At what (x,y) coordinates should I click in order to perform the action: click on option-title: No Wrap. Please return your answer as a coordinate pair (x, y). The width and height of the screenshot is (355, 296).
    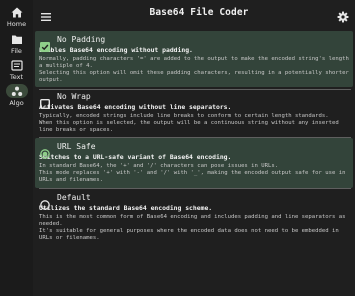
    Looking at the image, I should click on (74, 96).